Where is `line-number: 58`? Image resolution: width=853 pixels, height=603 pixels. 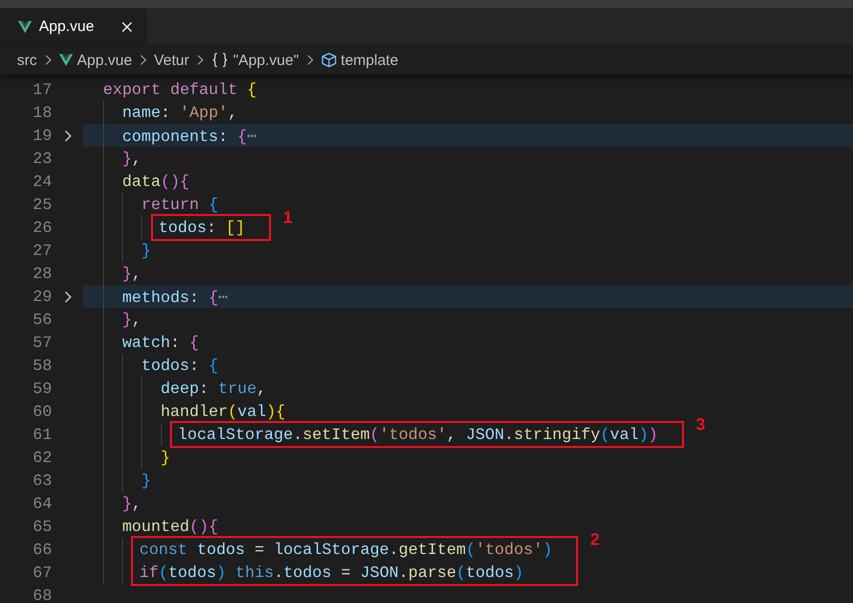 line-number: 58 is located at coordinates (42, 365).